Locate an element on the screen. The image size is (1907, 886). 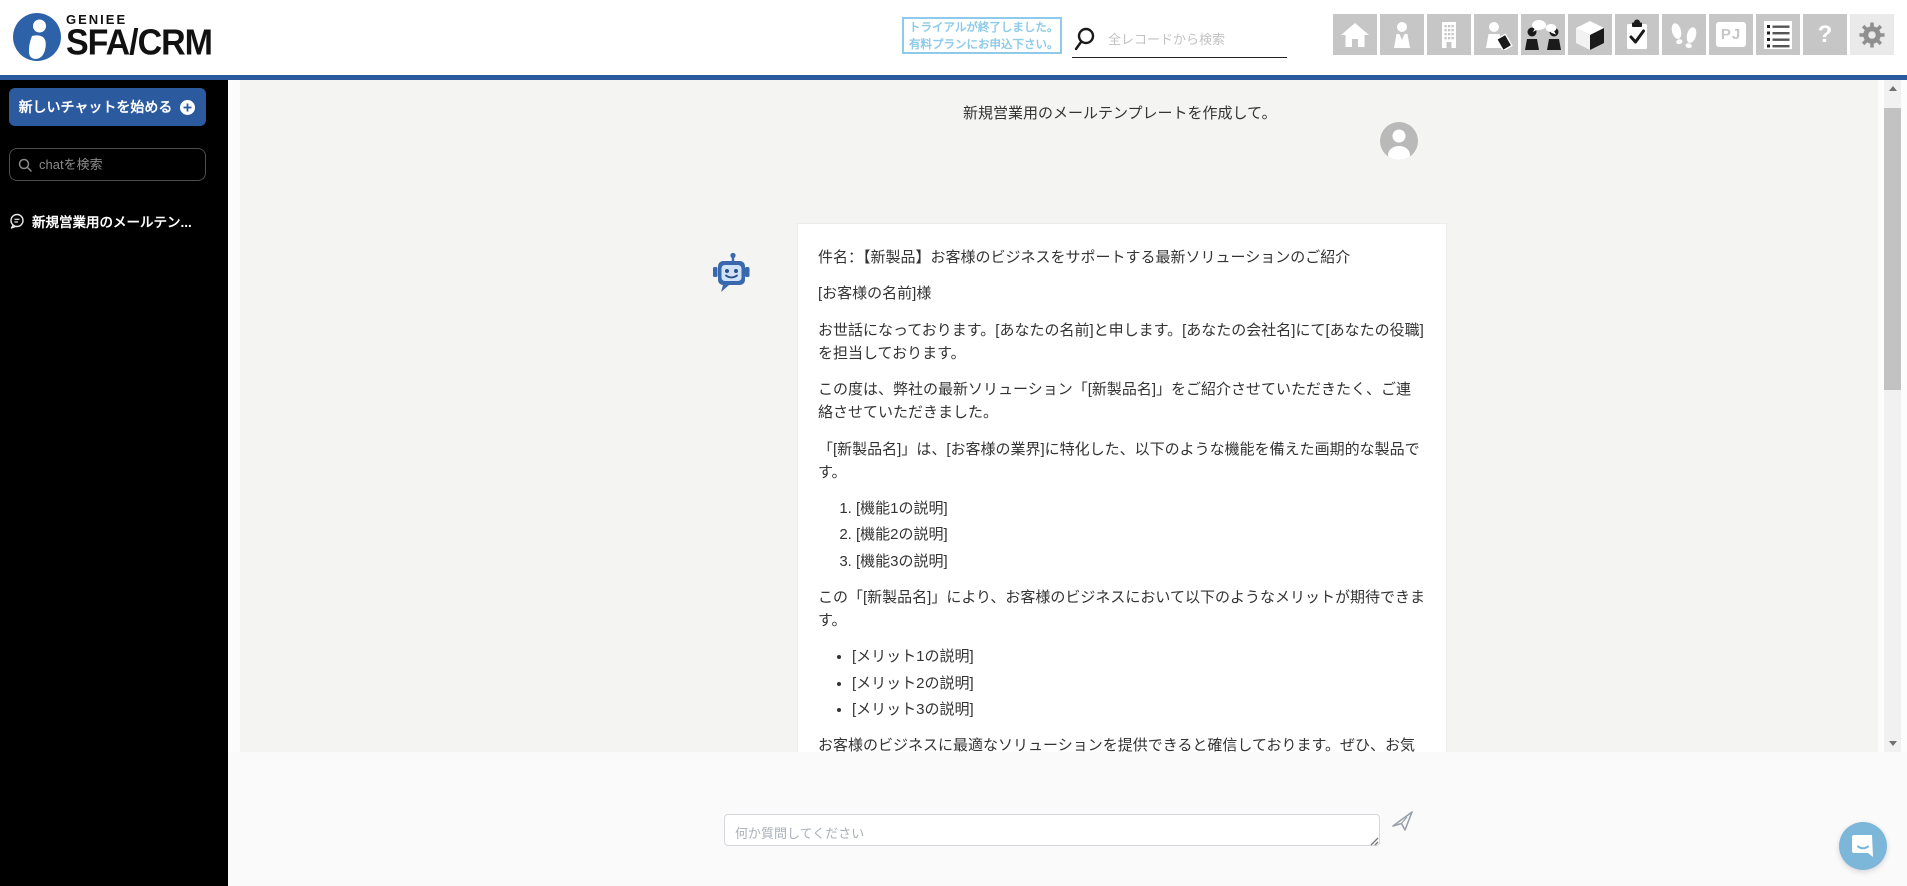
project-icon-label: PJ is located at coordinates (1731, 34).